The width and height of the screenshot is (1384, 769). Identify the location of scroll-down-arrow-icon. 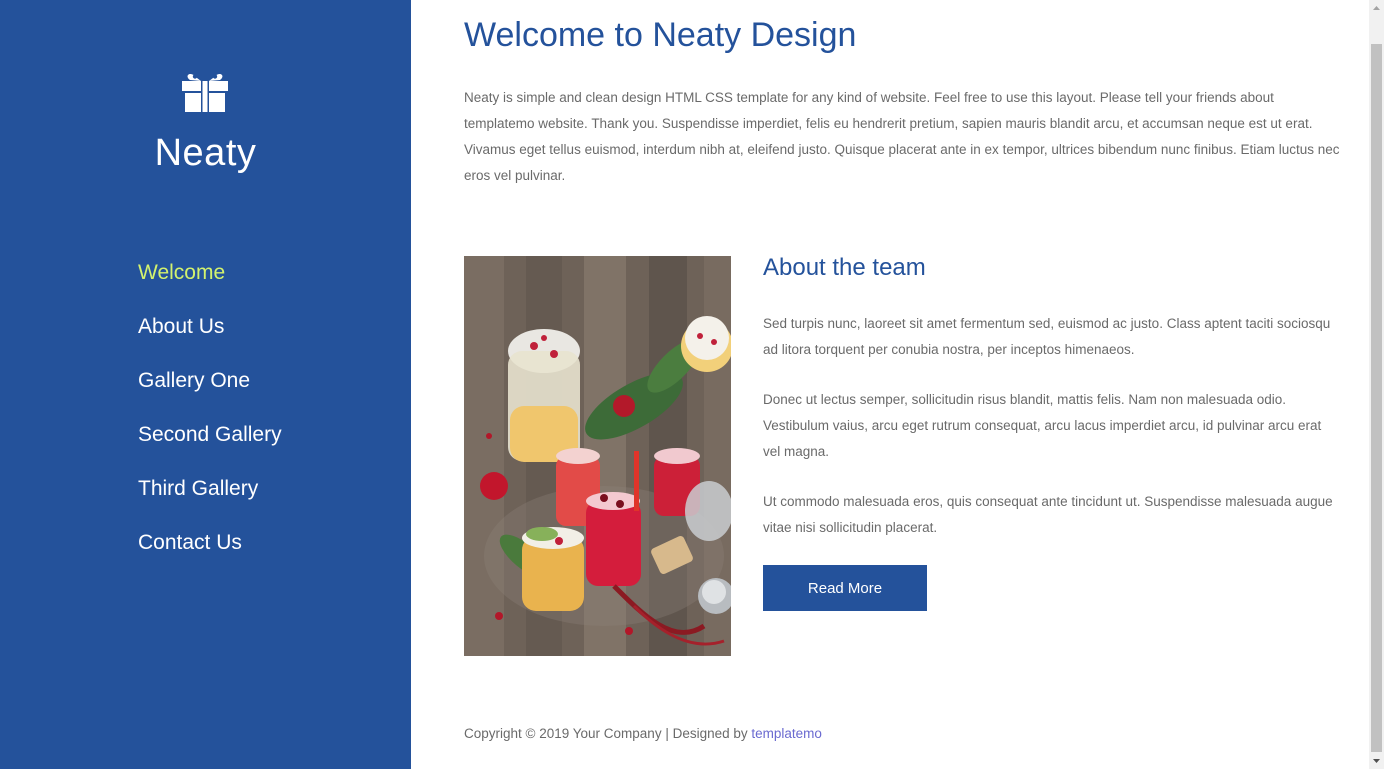
(1376, 760).